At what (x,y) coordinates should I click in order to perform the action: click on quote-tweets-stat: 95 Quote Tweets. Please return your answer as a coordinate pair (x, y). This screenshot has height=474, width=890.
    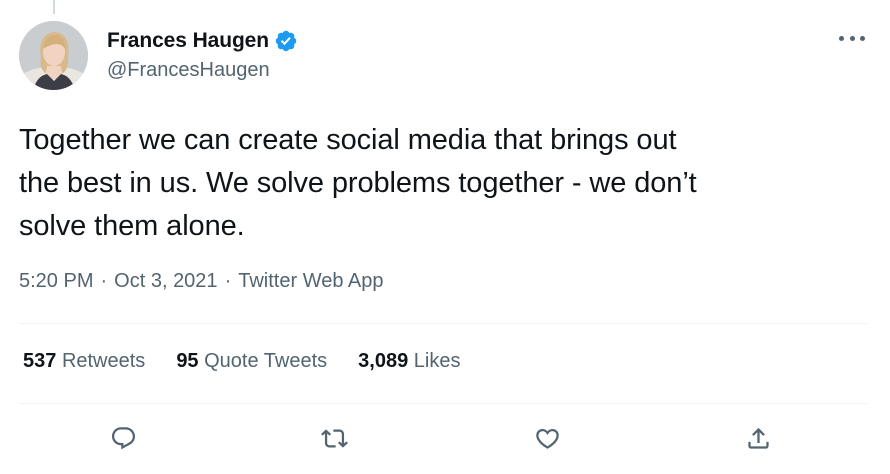
    Looking at the image, I should click on (251, 361).